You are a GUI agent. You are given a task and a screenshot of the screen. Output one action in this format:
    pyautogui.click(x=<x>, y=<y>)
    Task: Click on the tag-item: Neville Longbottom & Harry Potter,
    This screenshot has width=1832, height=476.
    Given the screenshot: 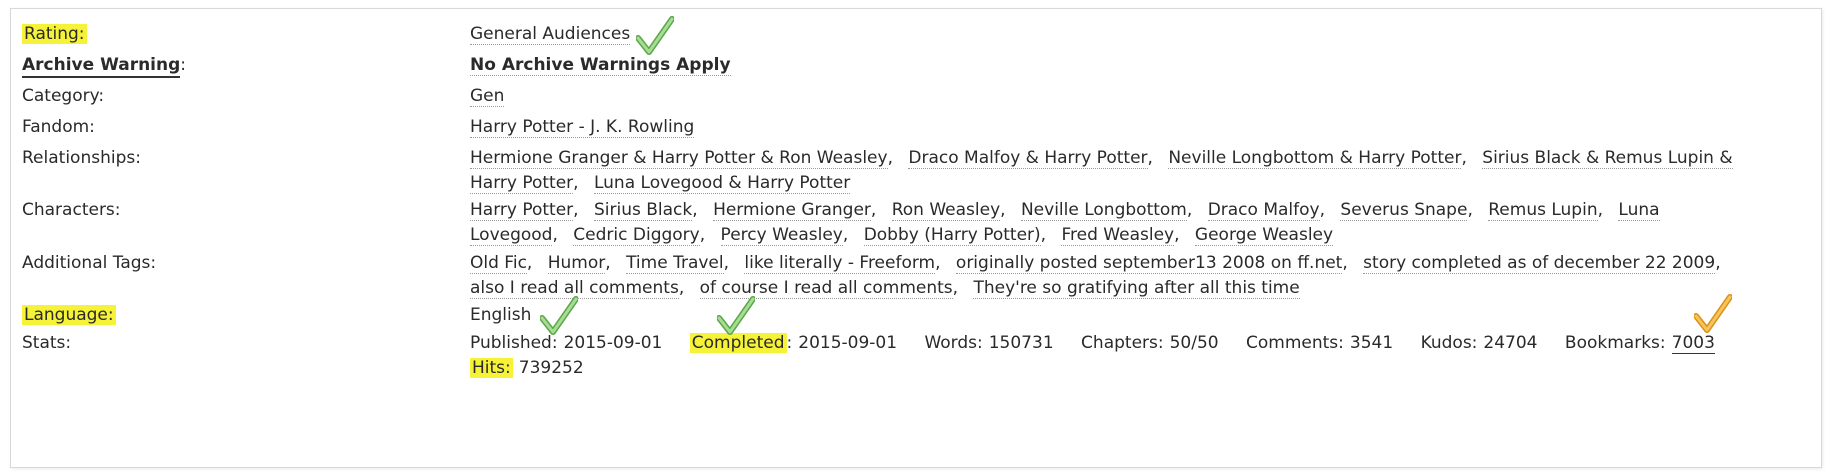 What is the action you would take?
    pyautogui.click(x=1317, y=158)
    